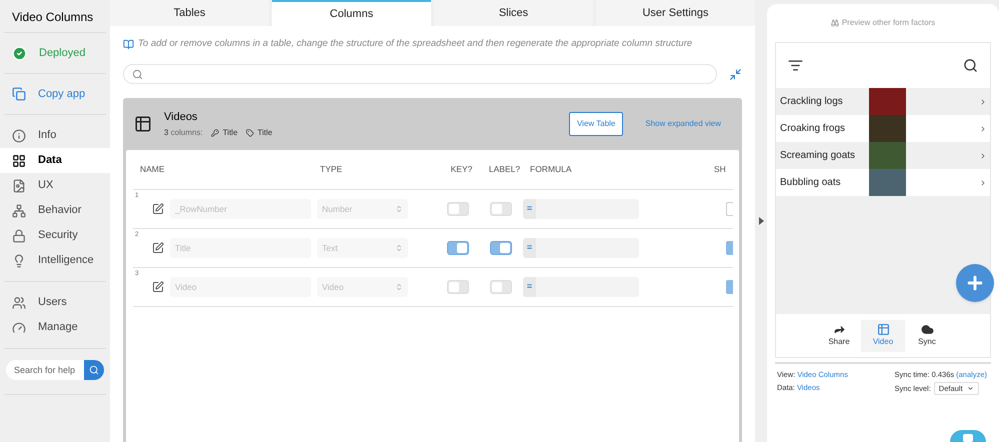  I want to click on column-header: NAME, so click(152, 169).